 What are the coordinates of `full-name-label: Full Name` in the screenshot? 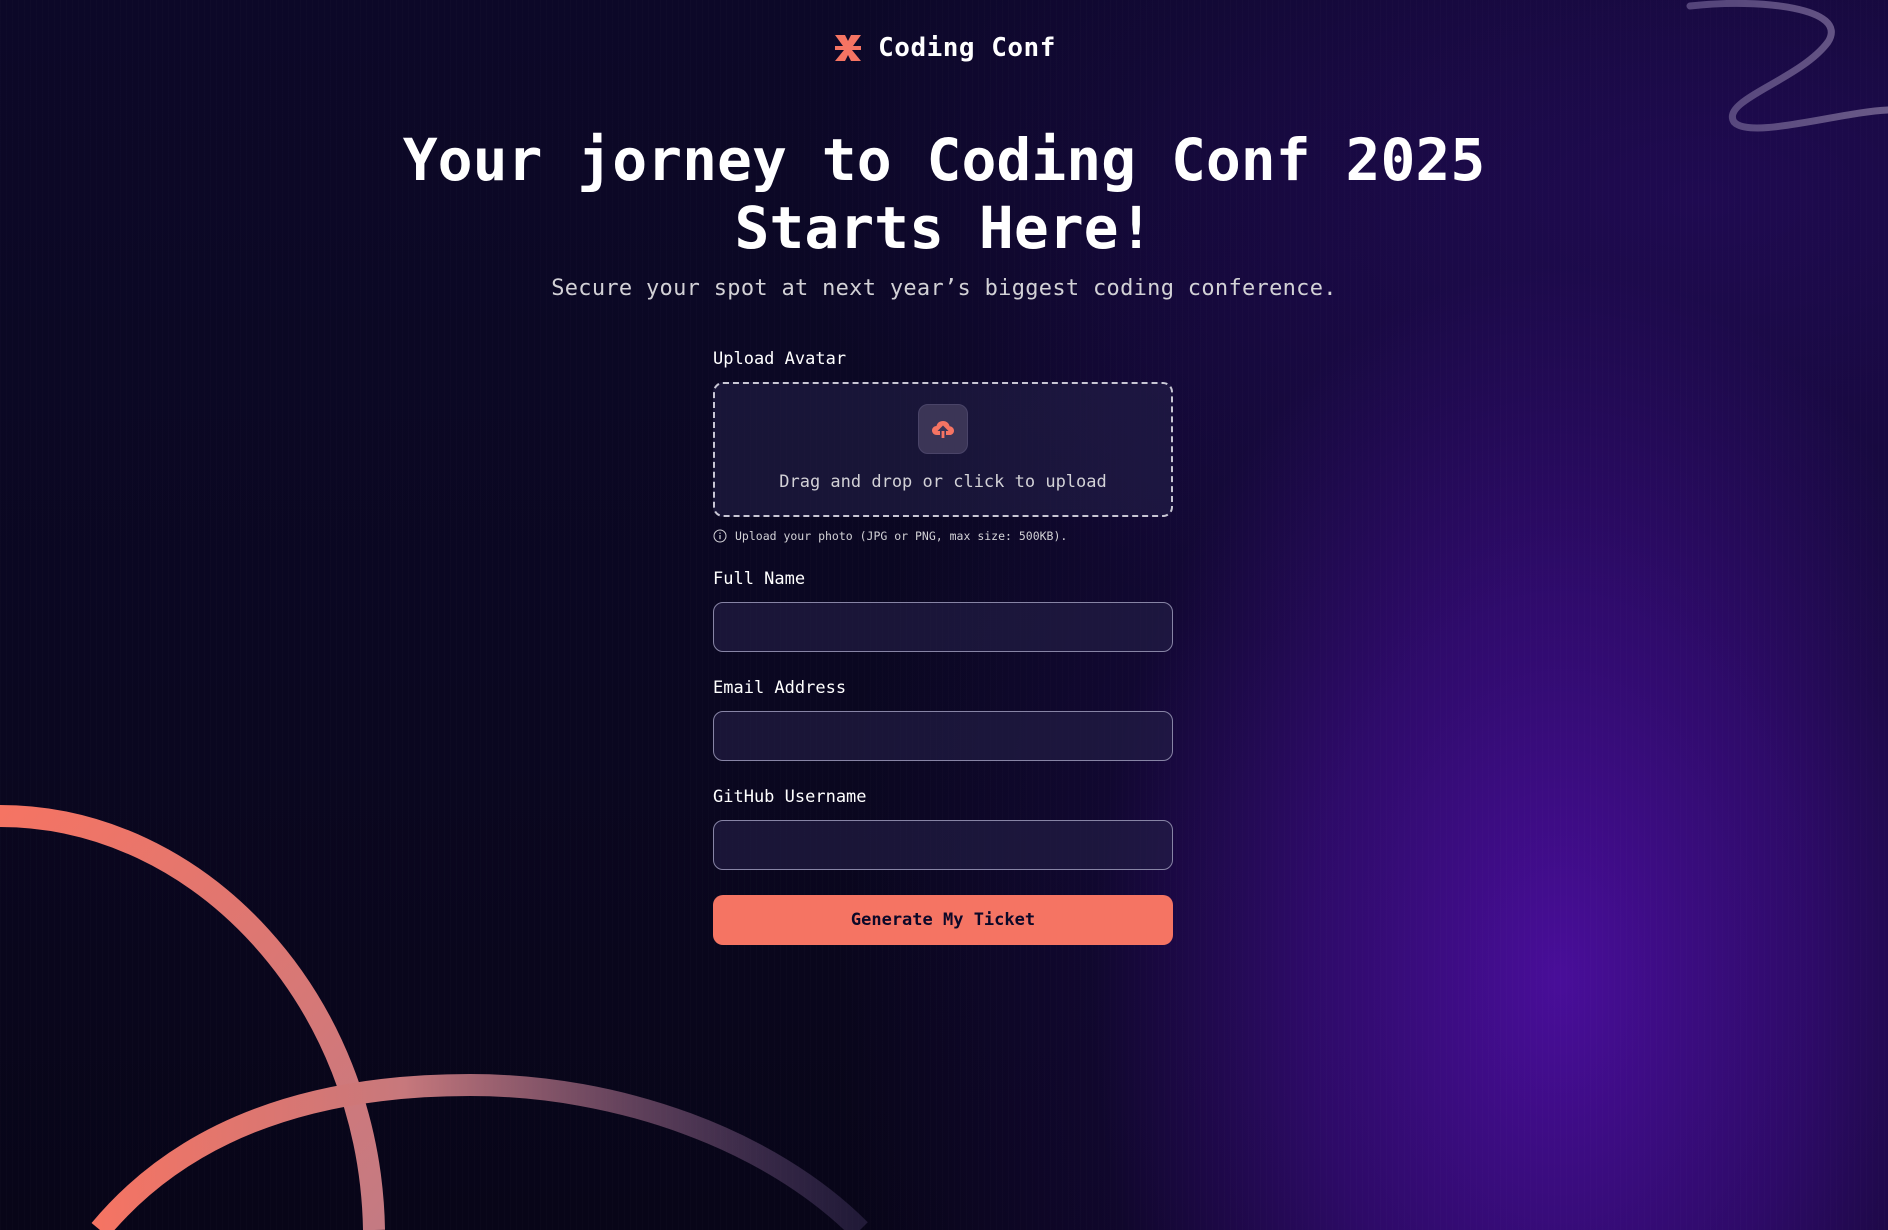 It's located at (759, 579).